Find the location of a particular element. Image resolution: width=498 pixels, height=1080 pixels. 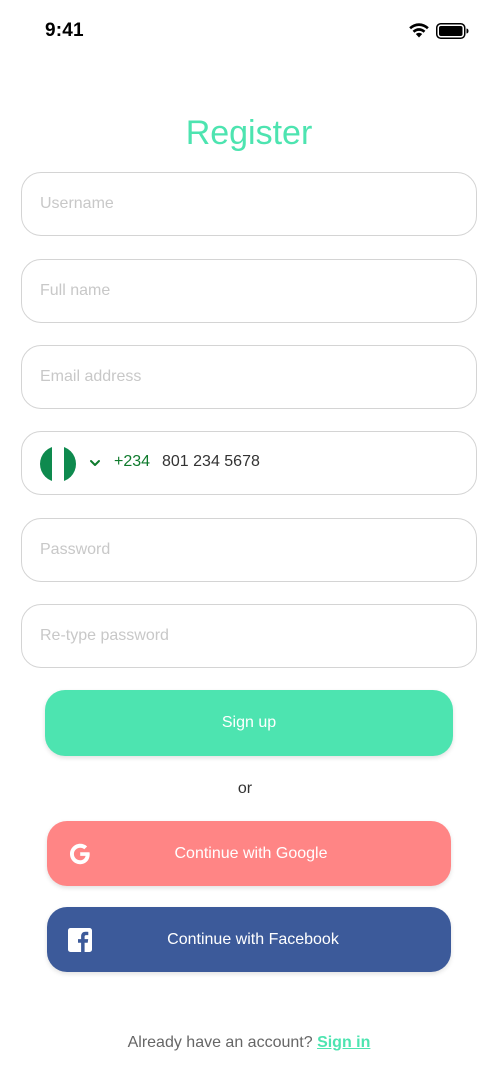

page-title: Register is located at coordinates (249, 133).